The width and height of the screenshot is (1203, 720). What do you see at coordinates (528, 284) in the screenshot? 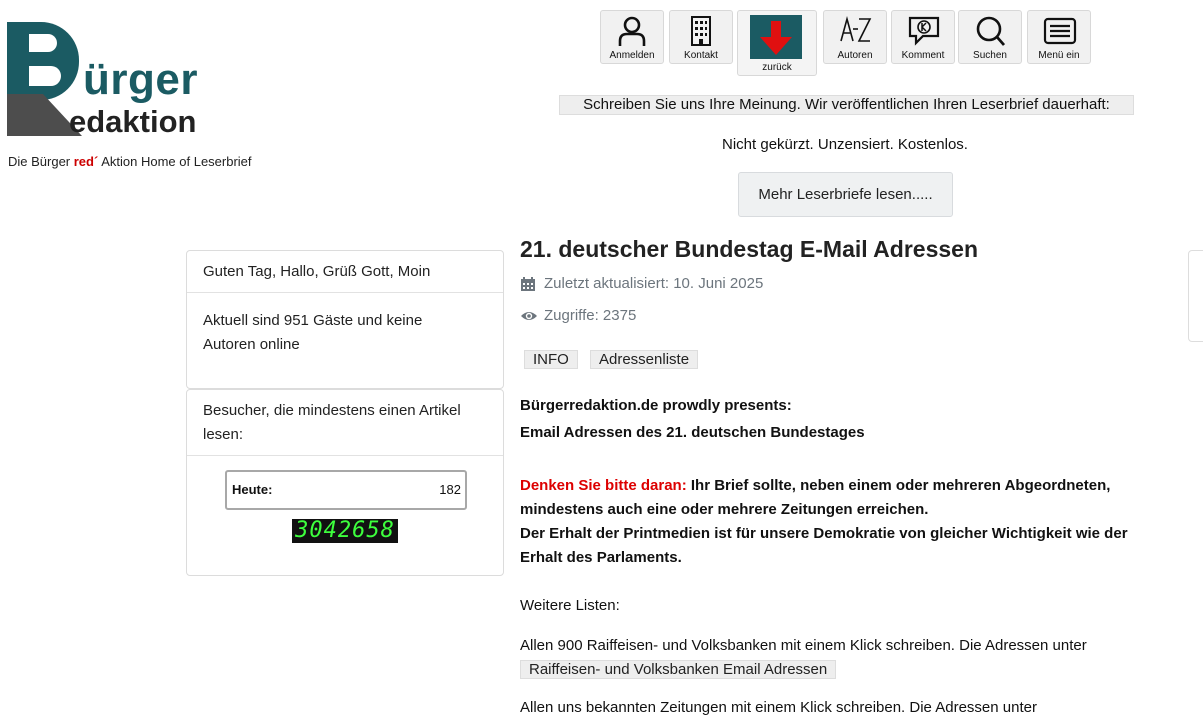
I see `calendar-icon` at bounding box center [528, 284].